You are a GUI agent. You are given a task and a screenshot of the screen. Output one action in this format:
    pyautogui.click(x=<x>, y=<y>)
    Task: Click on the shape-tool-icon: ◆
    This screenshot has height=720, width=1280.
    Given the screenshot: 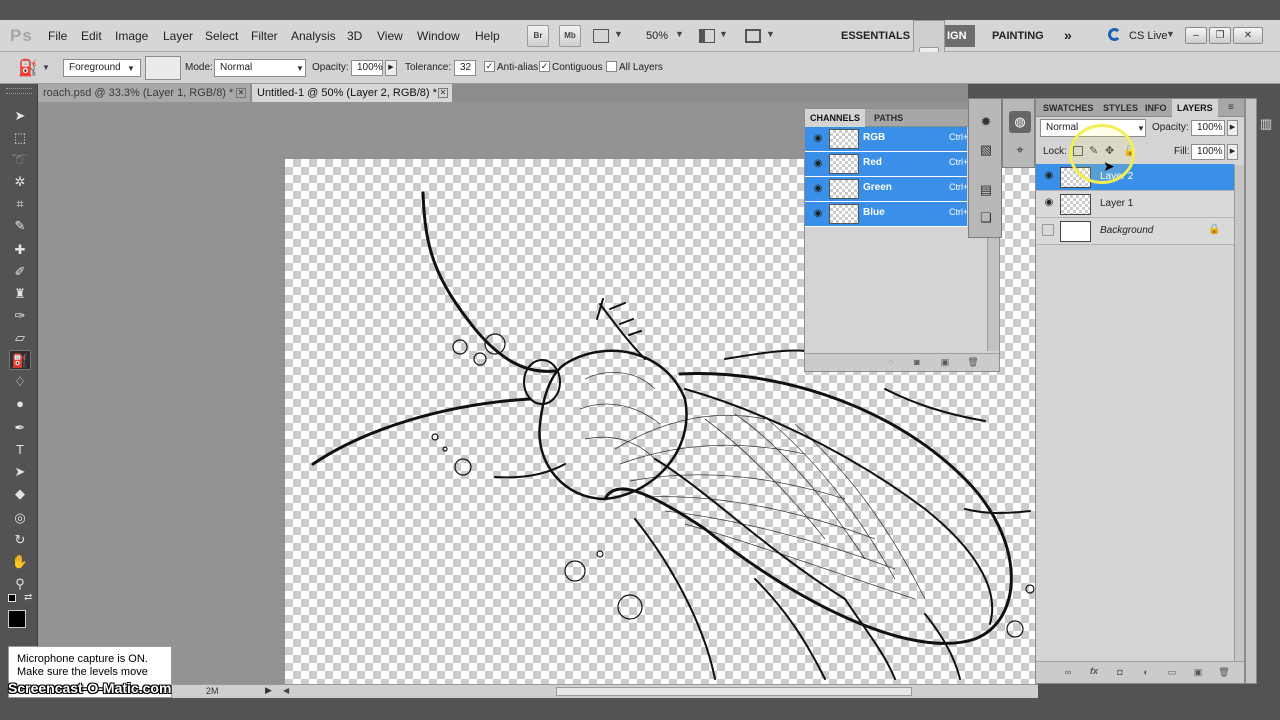 What is the action you would take?
    pyautogui.click(x=20, y=494)
    